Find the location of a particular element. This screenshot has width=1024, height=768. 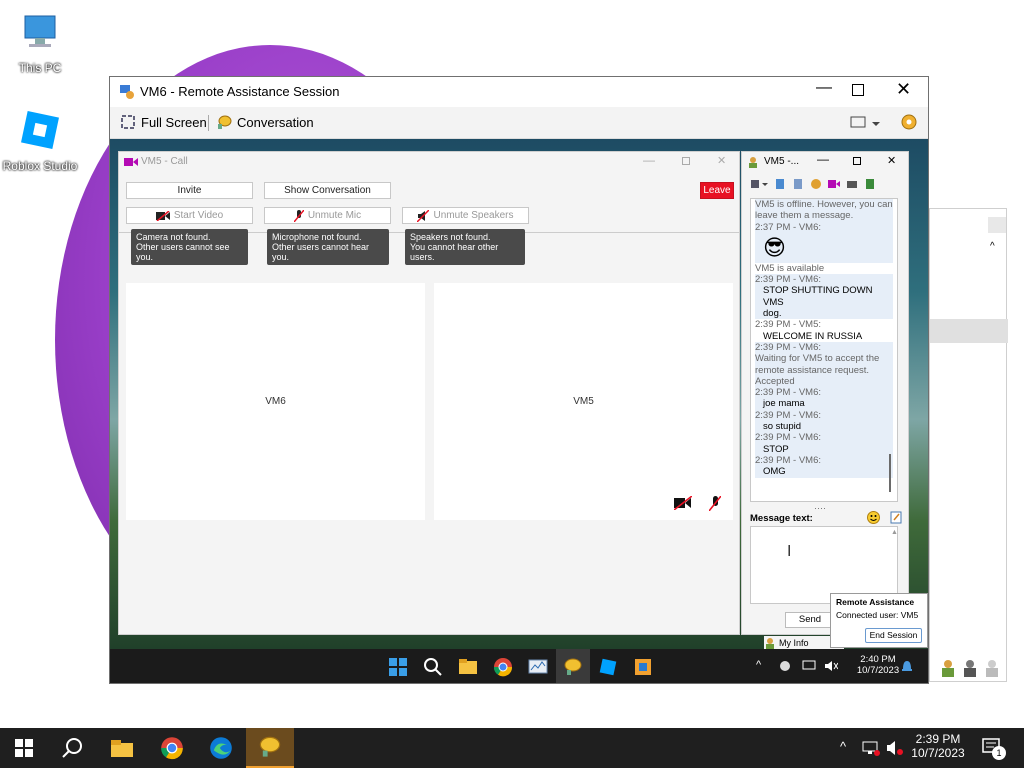

call-maximize-button is located at coordinates (686, 161).